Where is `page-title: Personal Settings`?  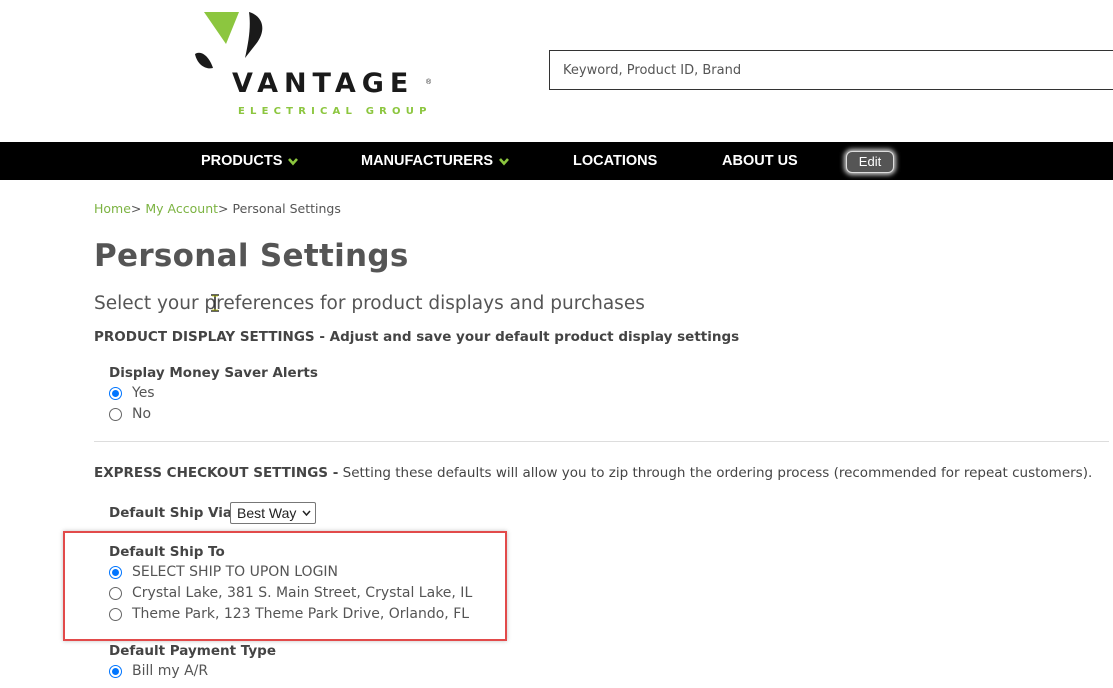
page-title: Personal Settings is located at coordinates (251, 256).